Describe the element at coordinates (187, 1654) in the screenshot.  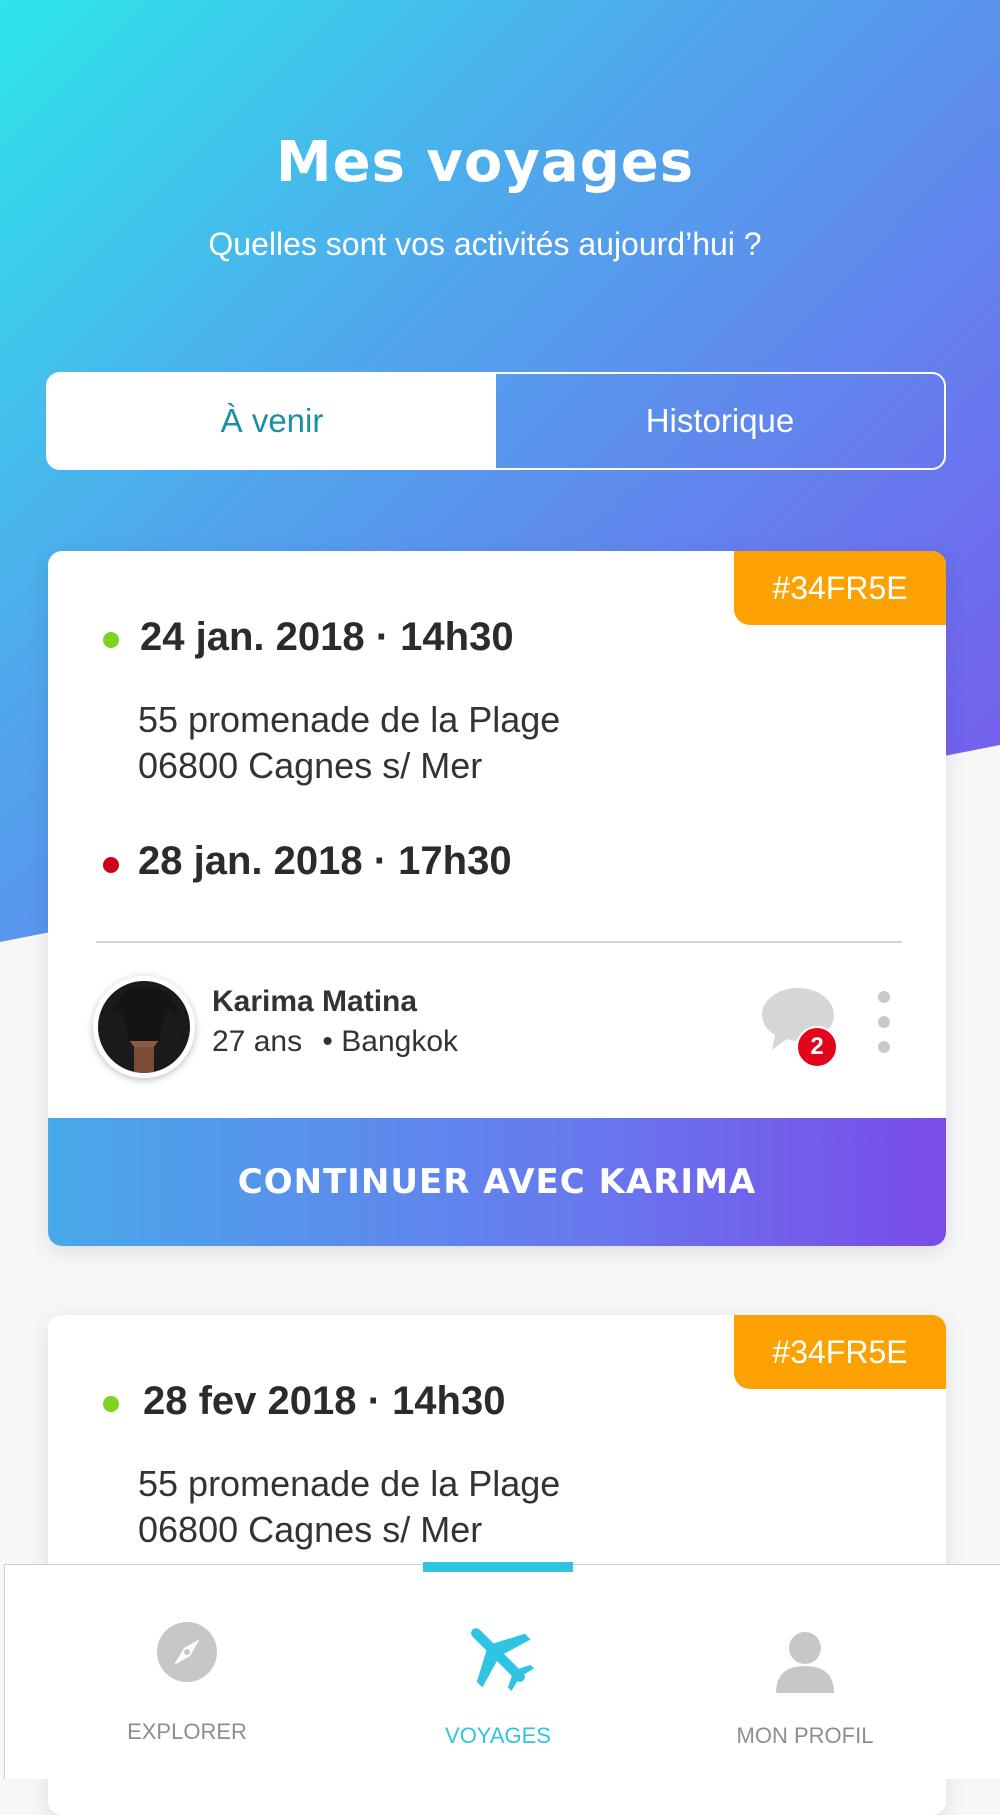
I see `compass-icon` at that location.